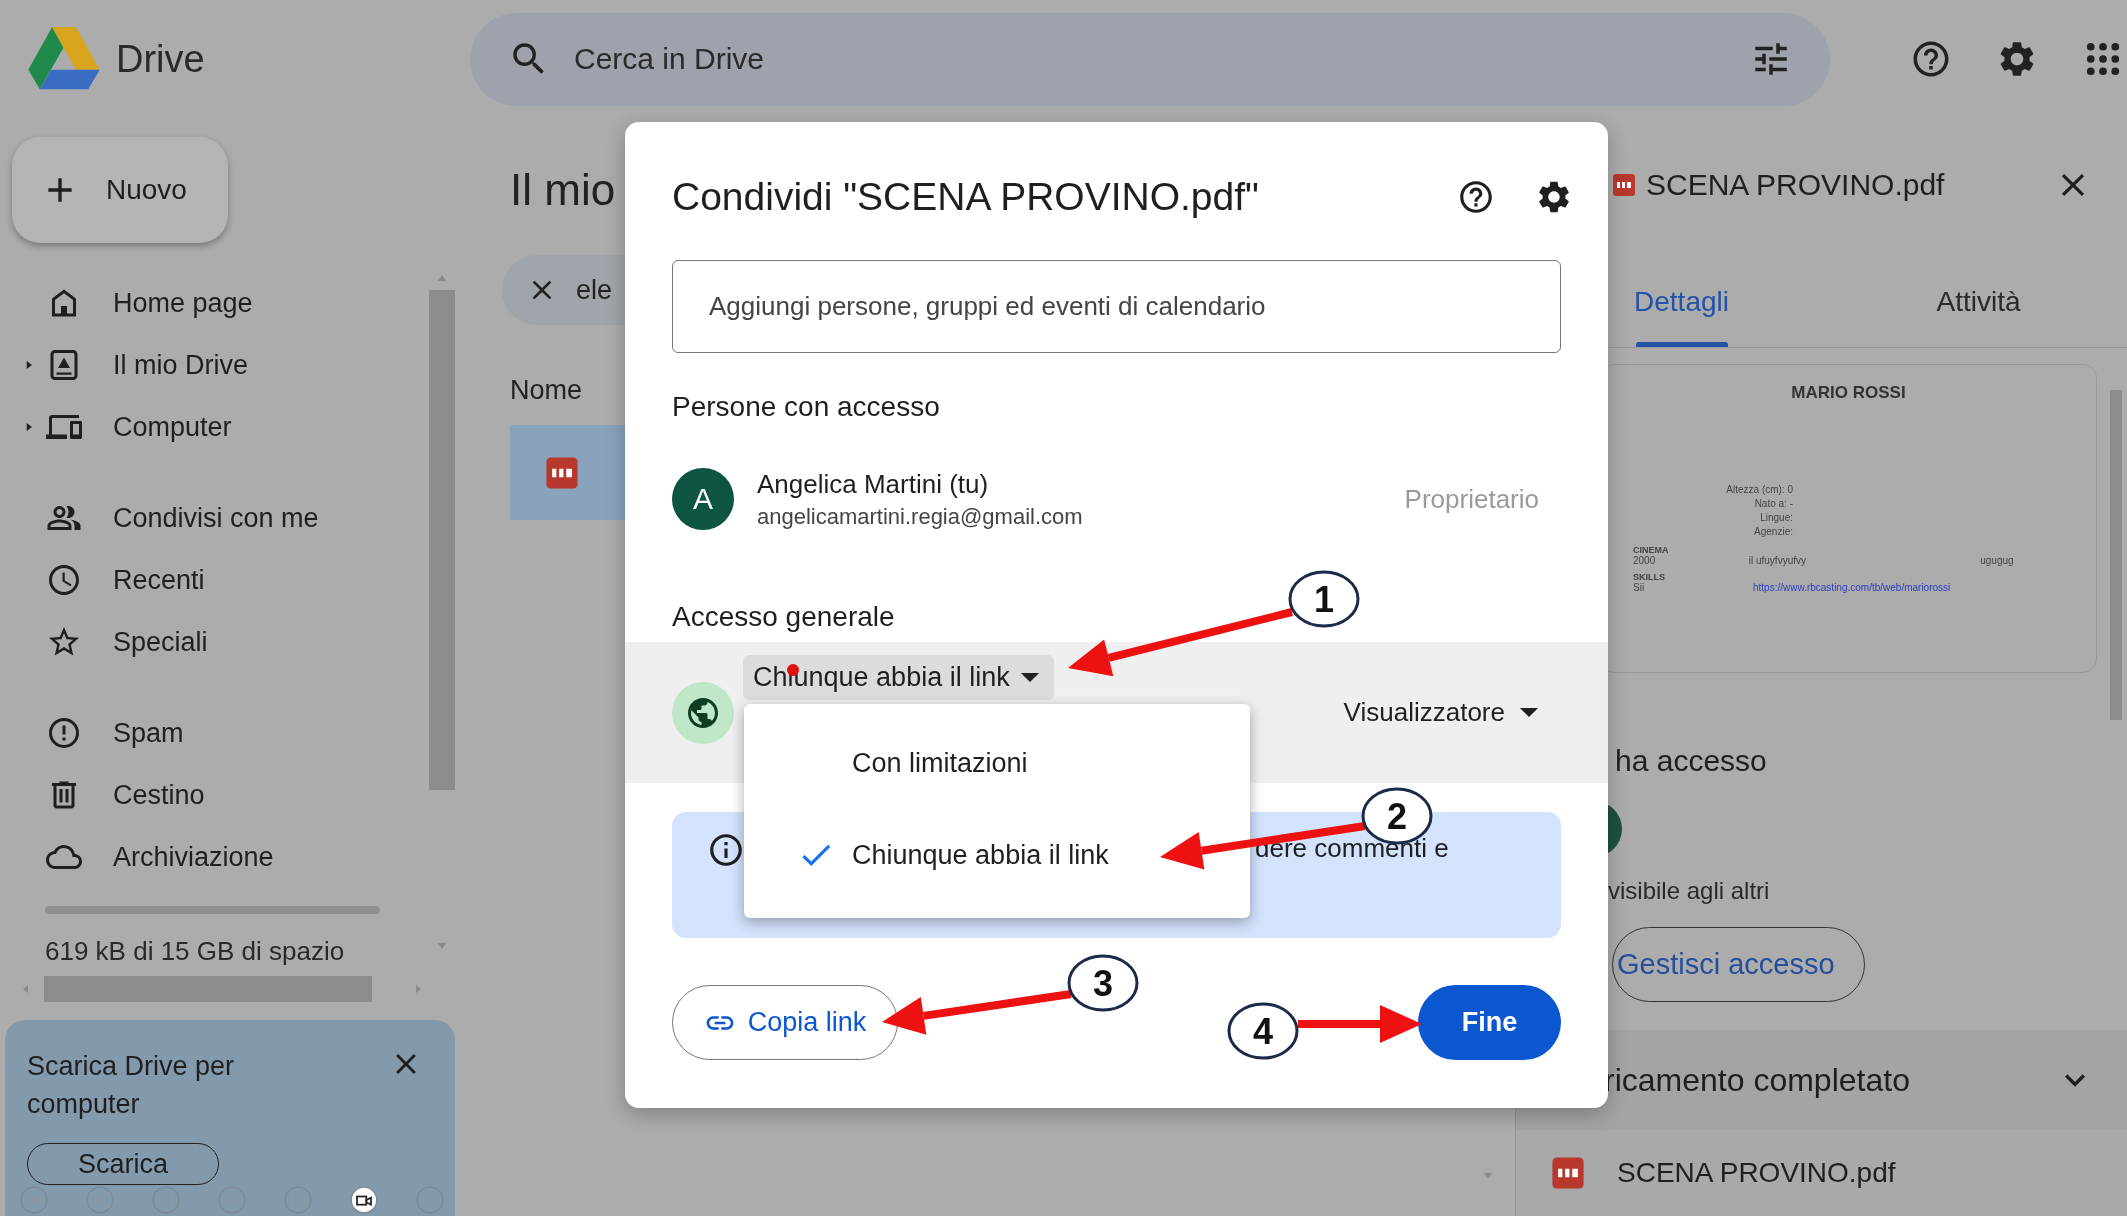  What do you see at coordinates (726, 850) in the screenshot?
I see `info-icon` at bounding box center [726, 850].